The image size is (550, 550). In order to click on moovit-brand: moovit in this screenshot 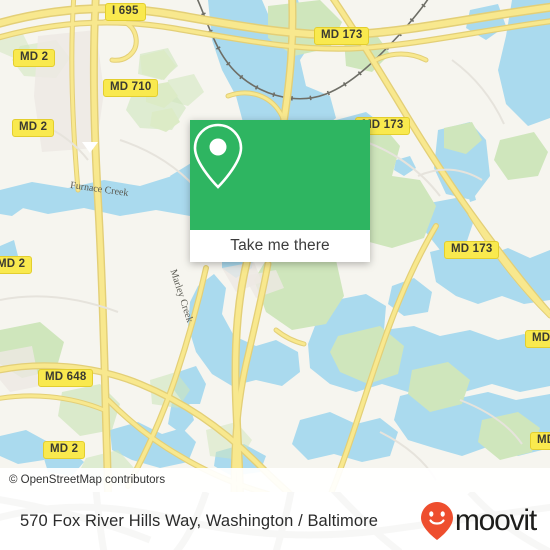, I will do `click(478, 521)`.